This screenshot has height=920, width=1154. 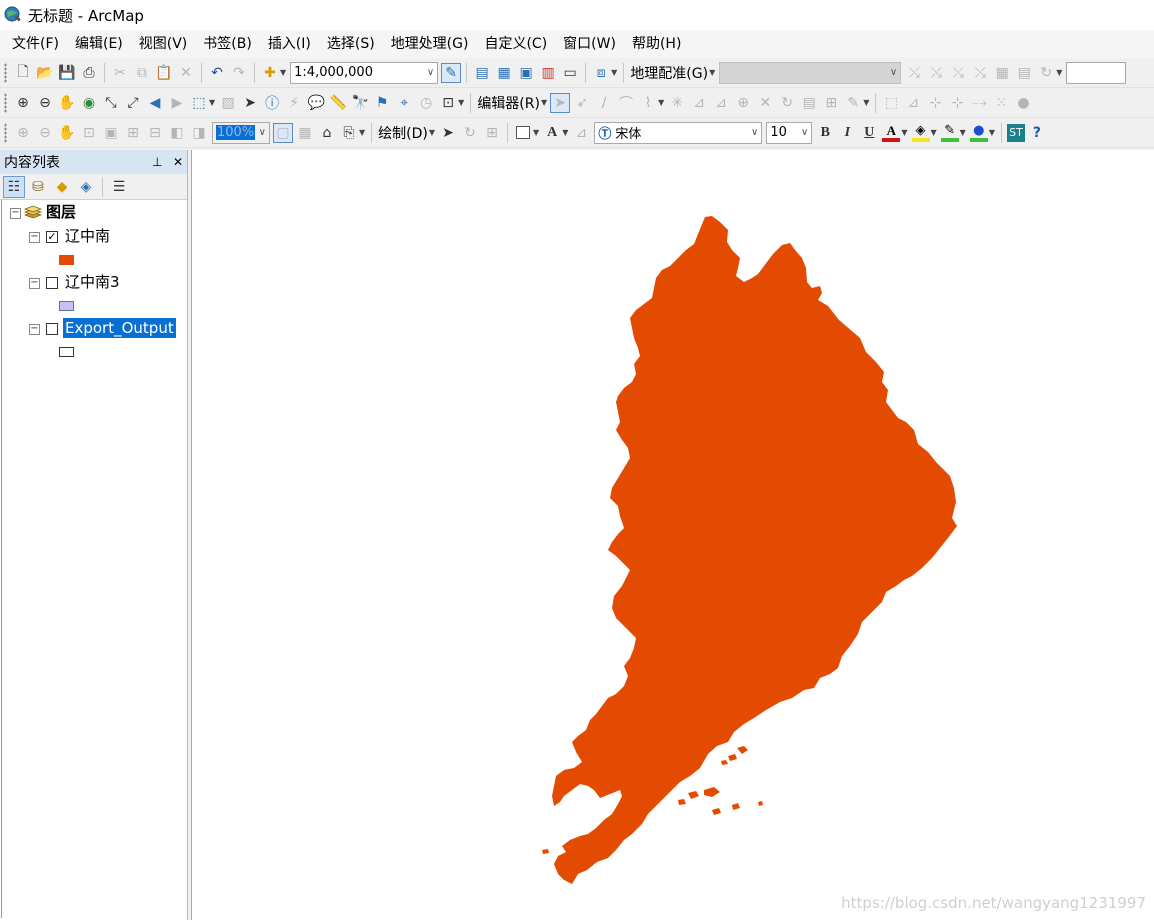 I want to click on cut-icon: ✂, so click(x=120, y=73).